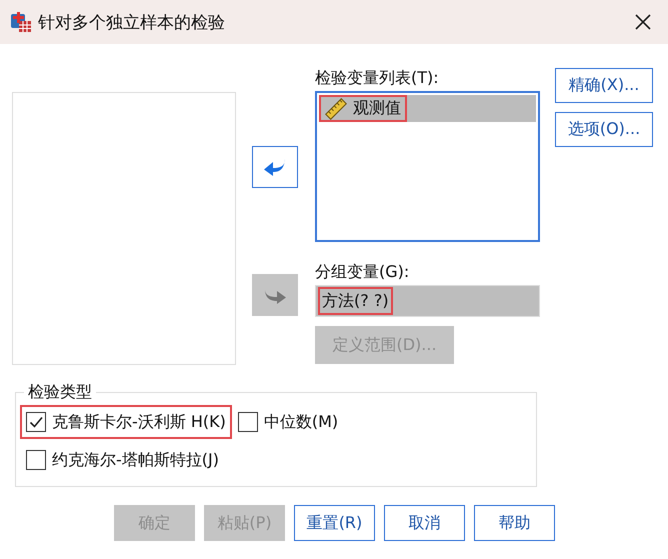  What do you see at coordinates (643, 22) in the screenshot?
I see `close-icon` at bounding box center [643, 22].